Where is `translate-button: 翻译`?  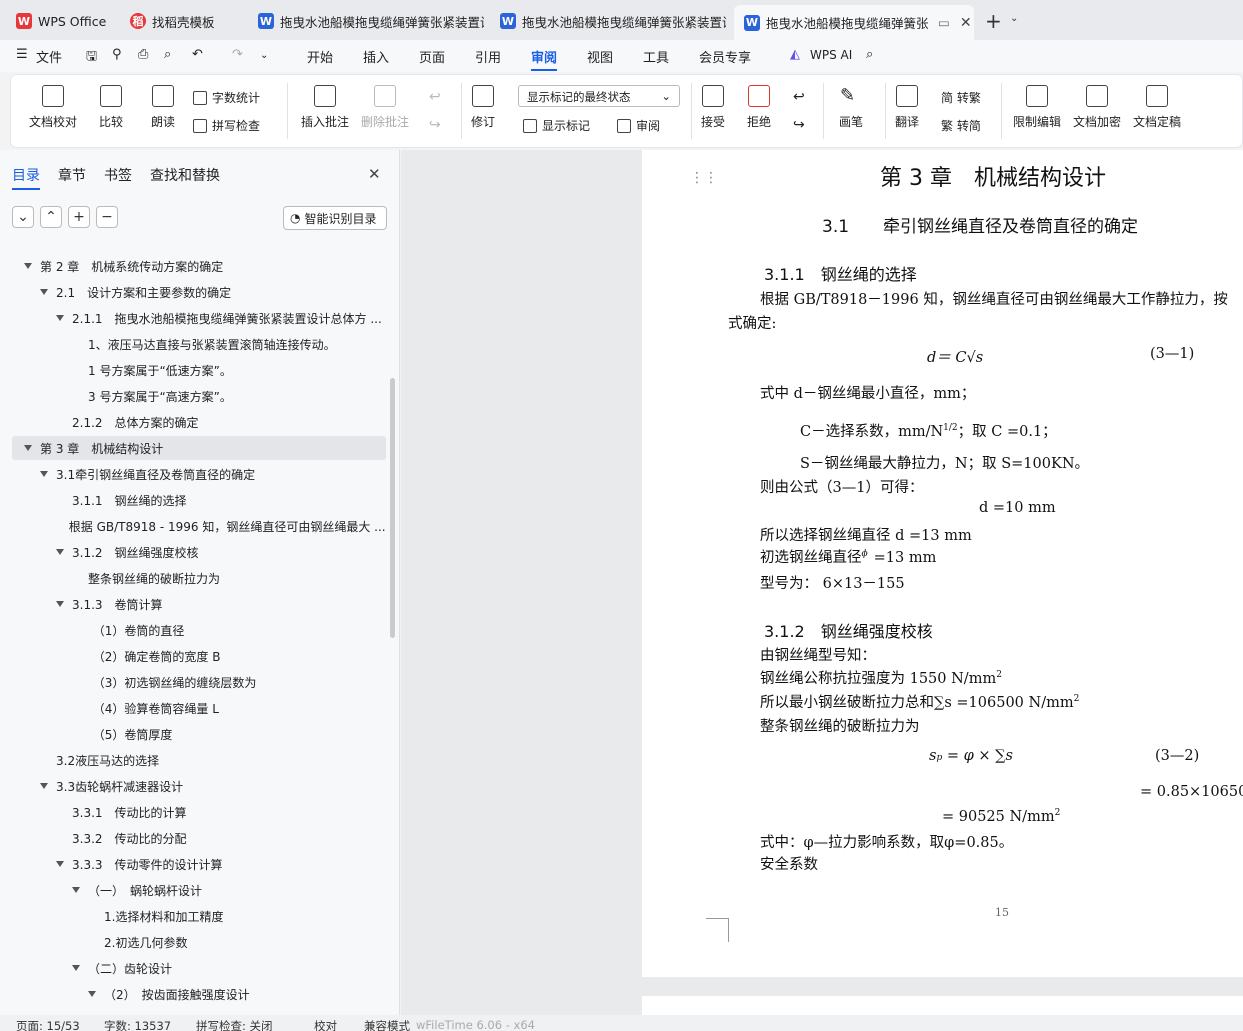 translate-button: 翻译 is located at coordinates (907, 107).